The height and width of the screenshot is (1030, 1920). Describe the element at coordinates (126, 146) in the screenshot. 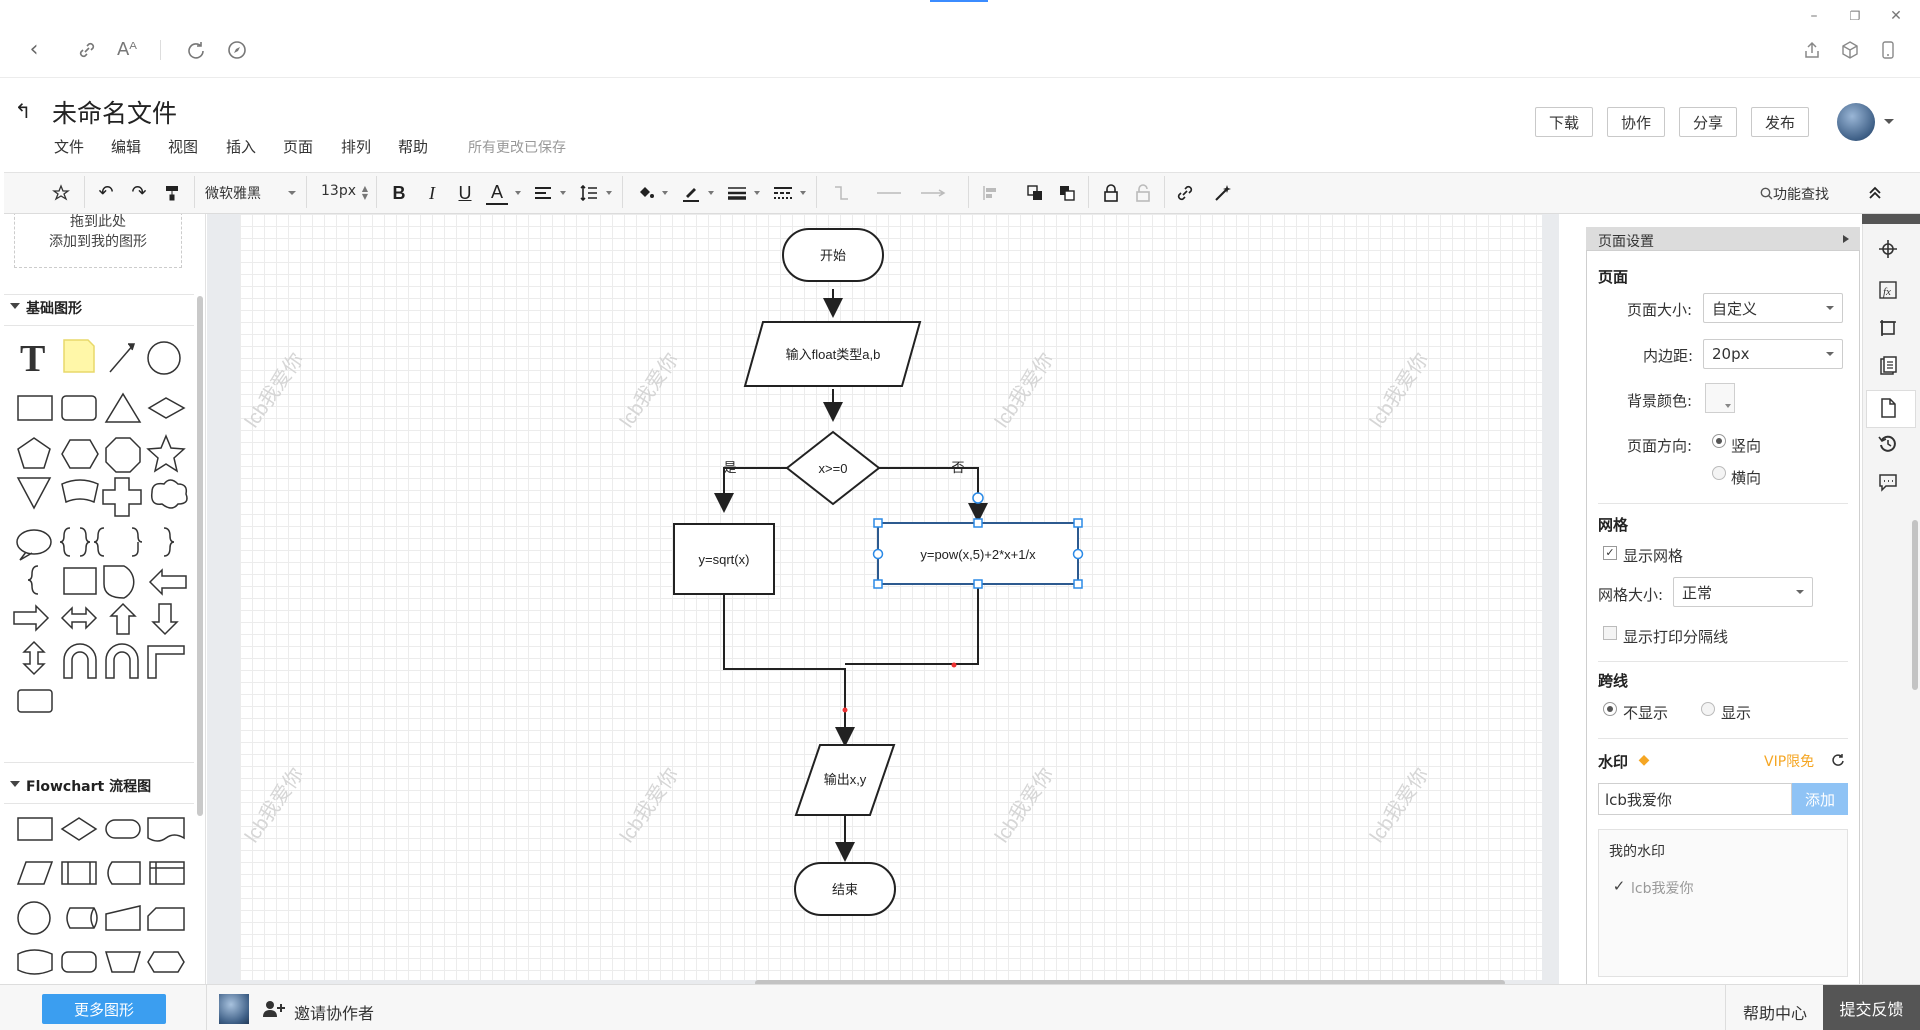

I see `menu-edit: 编辑` at that location.